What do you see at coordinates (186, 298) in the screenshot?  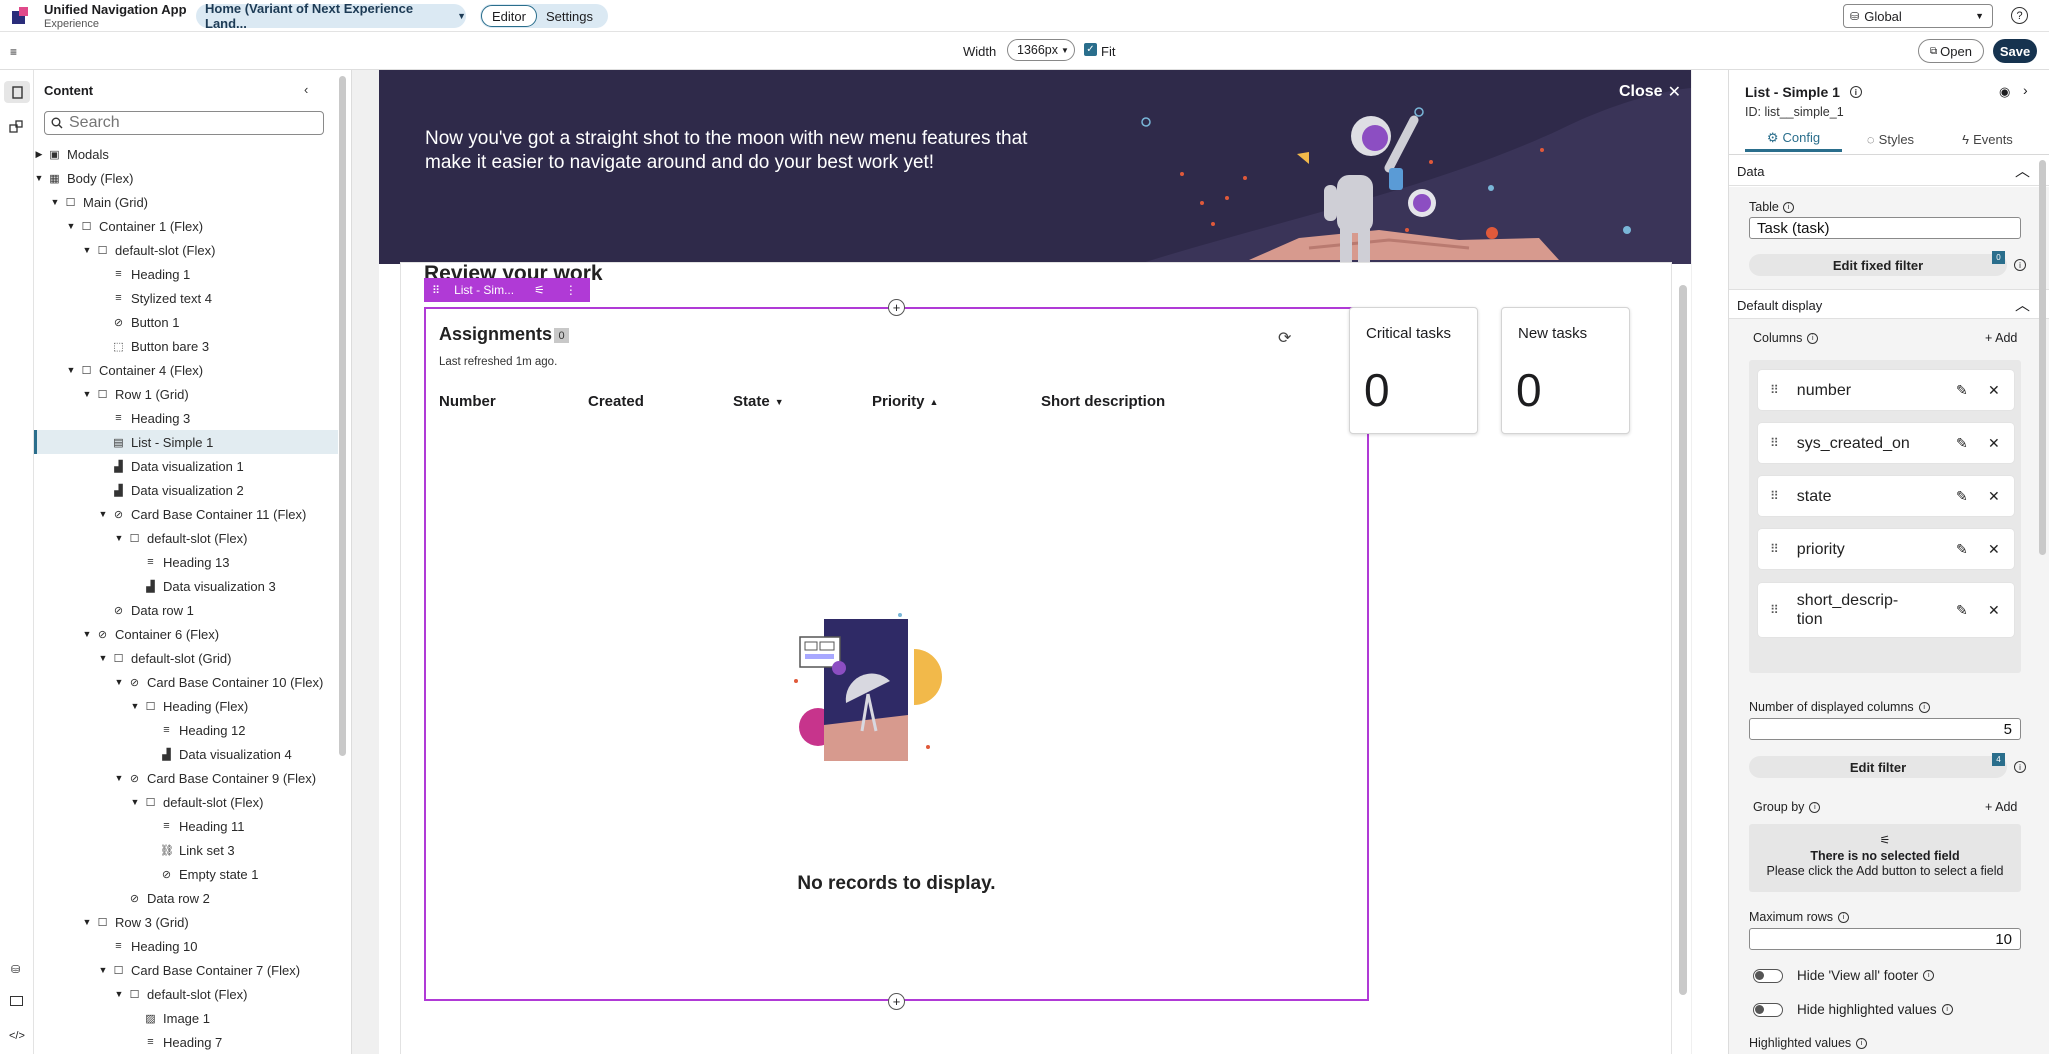 I see `tree-item: ≡ Stylized text 4` at bounding box center [186, 298].